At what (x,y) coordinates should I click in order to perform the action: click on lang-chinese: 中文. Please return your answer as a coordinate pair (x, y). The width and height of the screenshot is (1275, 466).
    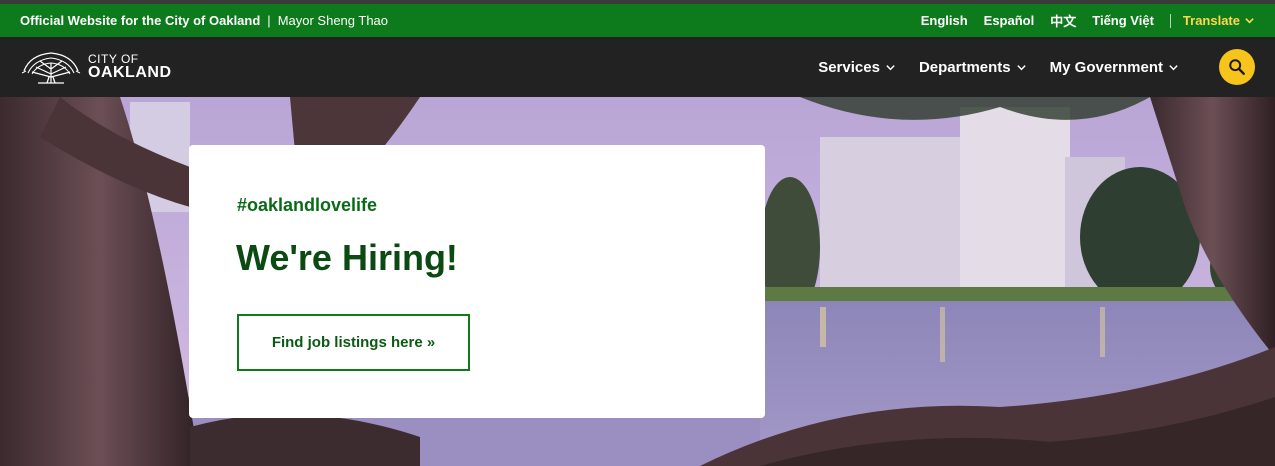
    Looking at the image, I should click on (1063, 20).